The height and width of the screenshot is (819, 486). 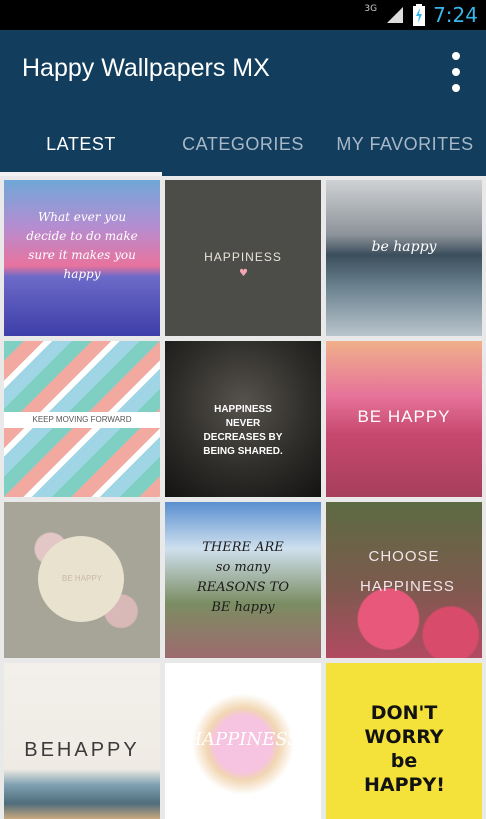 I want to click on signal-icon, so click(x=395, y=15).